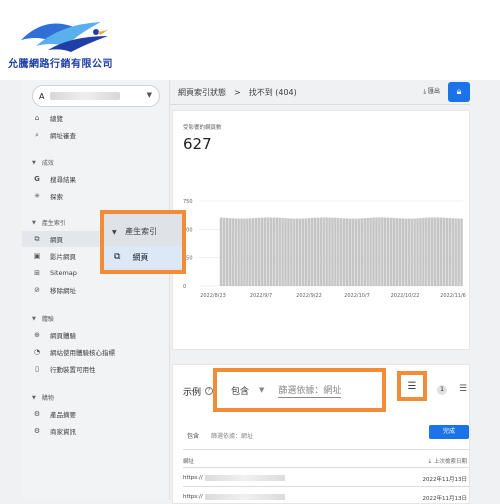 The width and height of the screenshot is (500, 504). I want to click on sidebar-item-sitemap: ⊞ Sitemap, so click(54, 273).